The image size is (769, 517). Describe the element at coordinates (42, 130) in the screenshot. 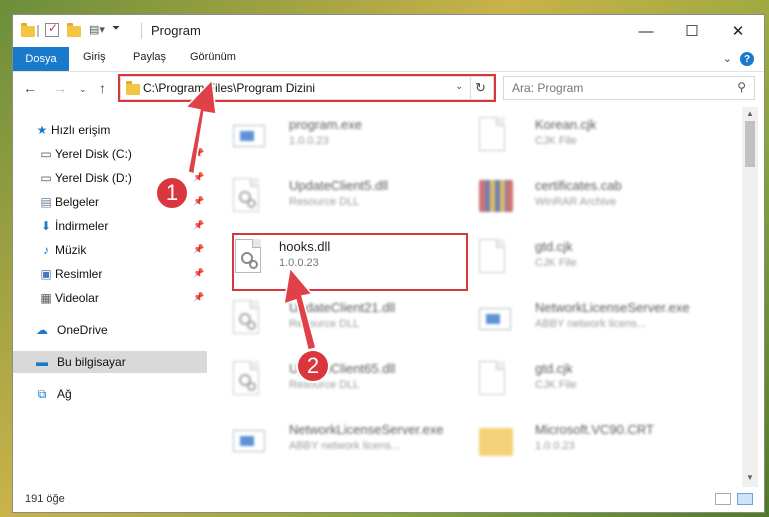

I see `star-icon: ★` at that location.